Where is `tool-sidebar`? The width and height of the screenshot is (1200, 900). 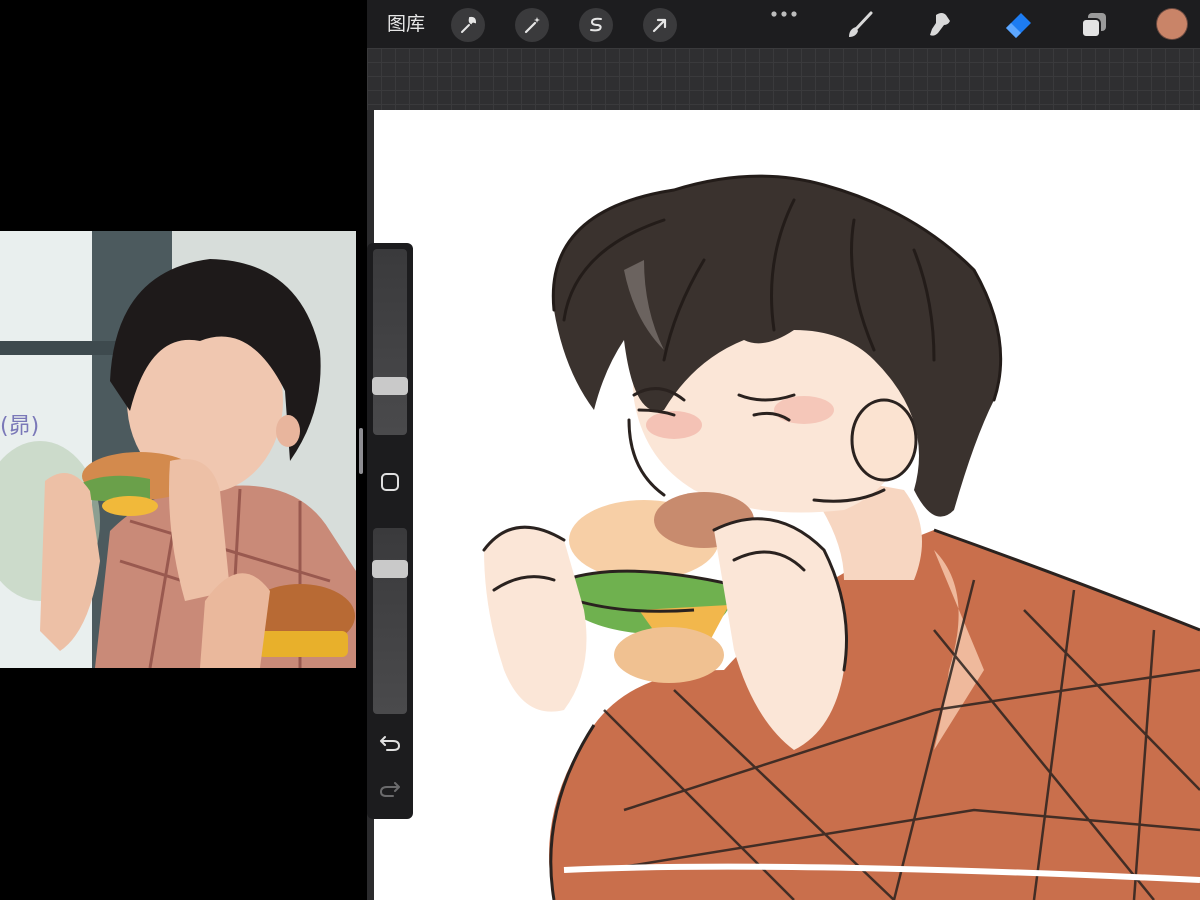
tool-sidebar is located at coordinates (390, 531).